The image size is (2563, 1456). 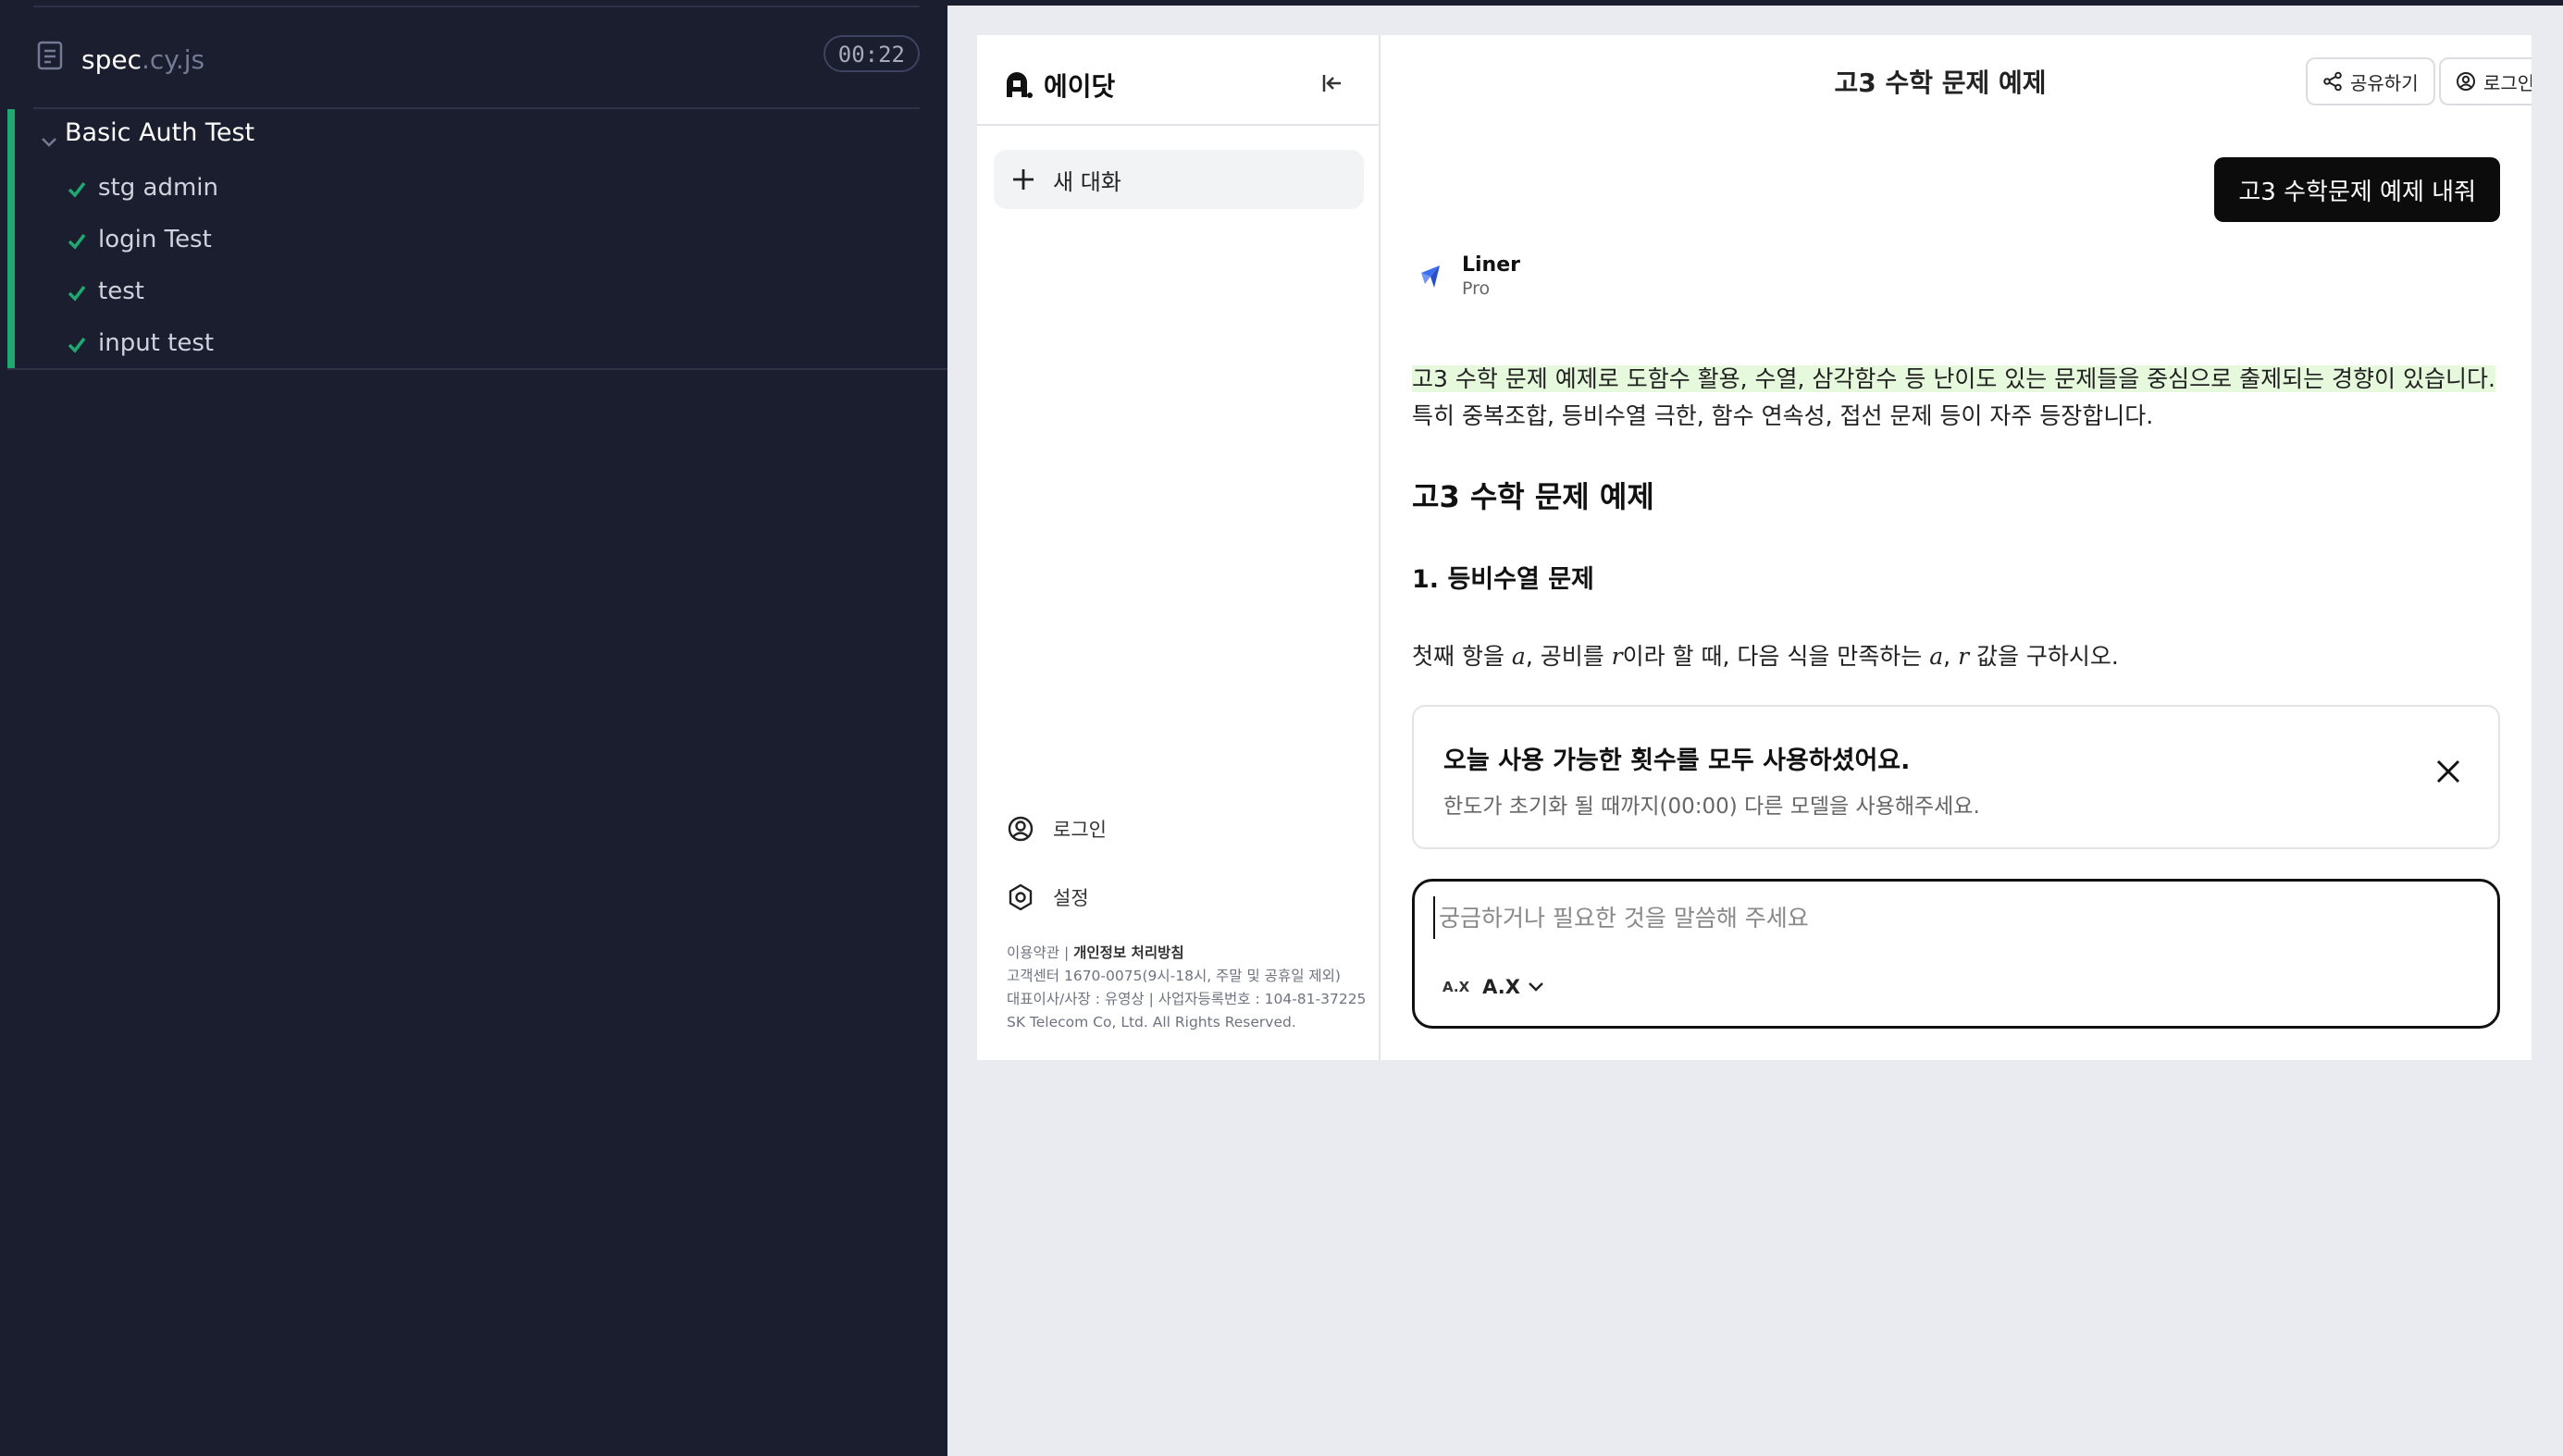 What do you see at coordinates (1128, 952) in the screenshot?
I see `privacy-link: 개인정보 처리방침` at bounding box center [1128, 952].